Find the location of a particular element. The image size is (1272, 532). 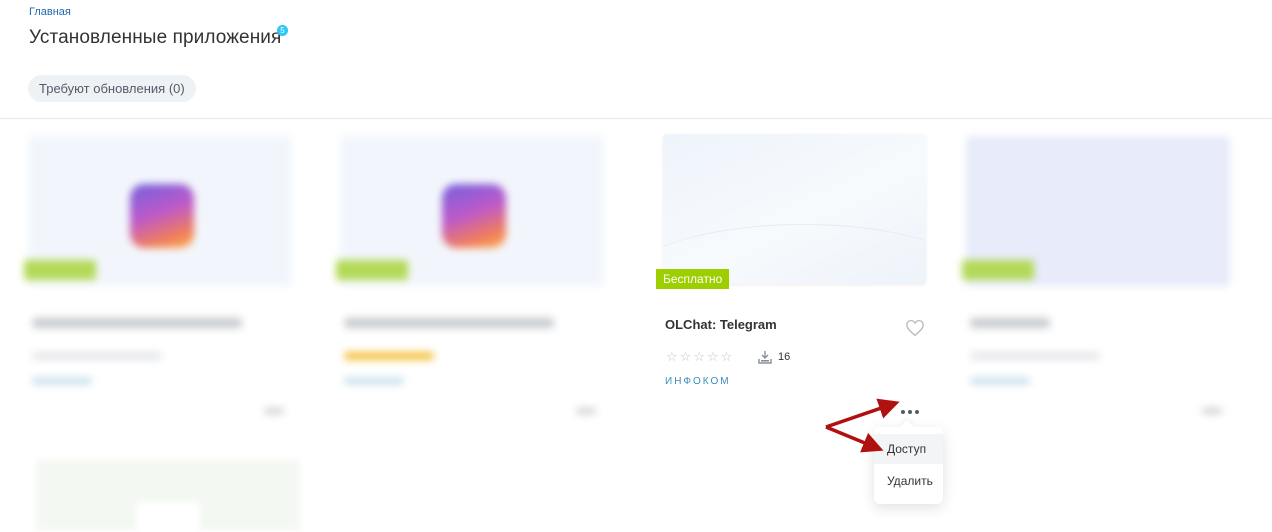

context-menu: Доступ Удалить is located at coordinates (908, 465).